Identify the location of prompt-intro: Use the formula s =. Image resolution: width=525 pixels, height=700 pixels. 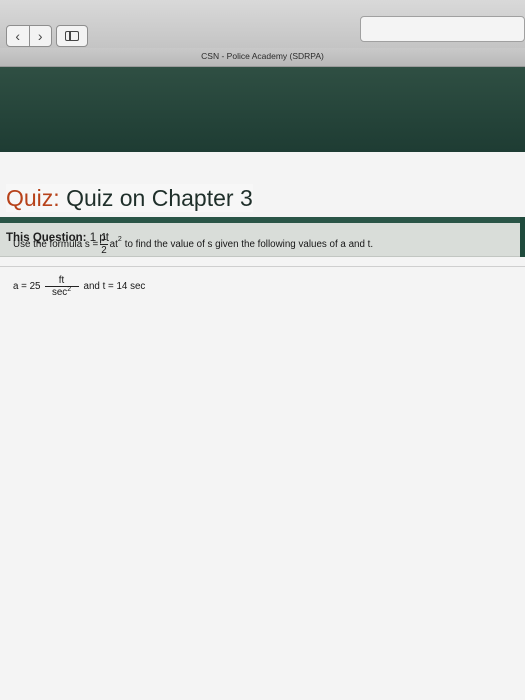
(56, 244).